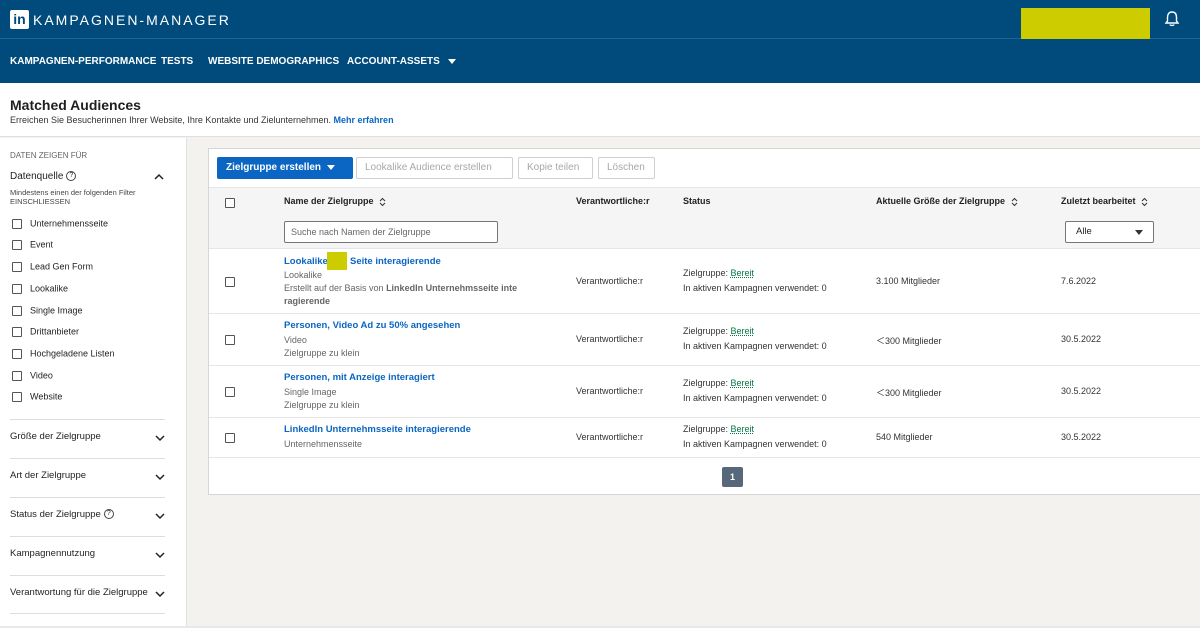  I want to click on linkedin-logo-icon: in, so click(19, 19).